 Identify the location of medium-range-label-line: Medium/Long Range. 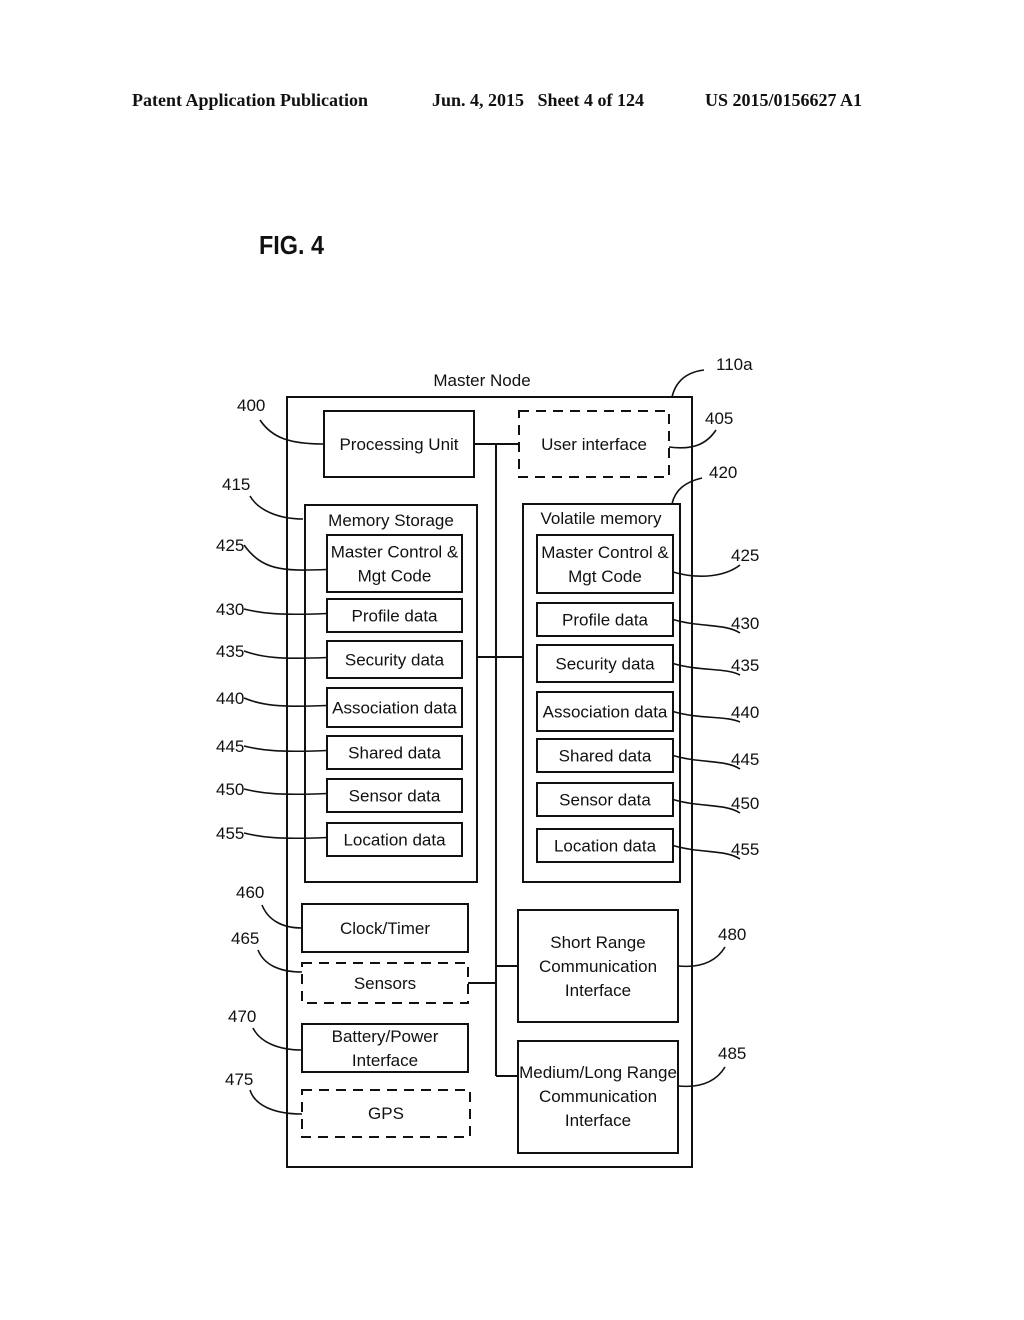
(598, 1072).